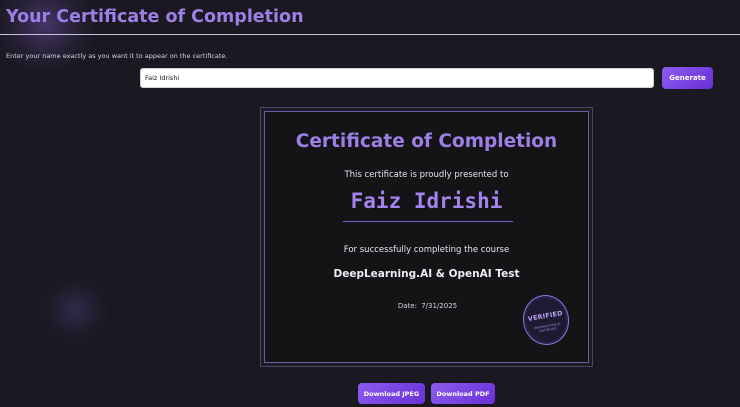 Image resolution: width=740 pixels, height=407 pixels. Describe the element at coordinates (426, 201) in the screenshot. I see `certificate-recipient-name: Faiz Idrishi` at that location.